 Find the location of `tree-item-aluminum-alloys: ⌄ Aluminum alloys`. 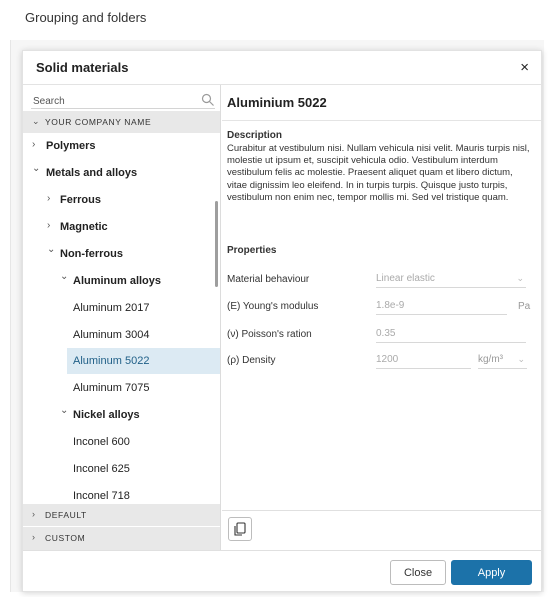

tree-item-aluminum-alloys: ⌄ Aluminum alloys is located at coordinates (121, 281).